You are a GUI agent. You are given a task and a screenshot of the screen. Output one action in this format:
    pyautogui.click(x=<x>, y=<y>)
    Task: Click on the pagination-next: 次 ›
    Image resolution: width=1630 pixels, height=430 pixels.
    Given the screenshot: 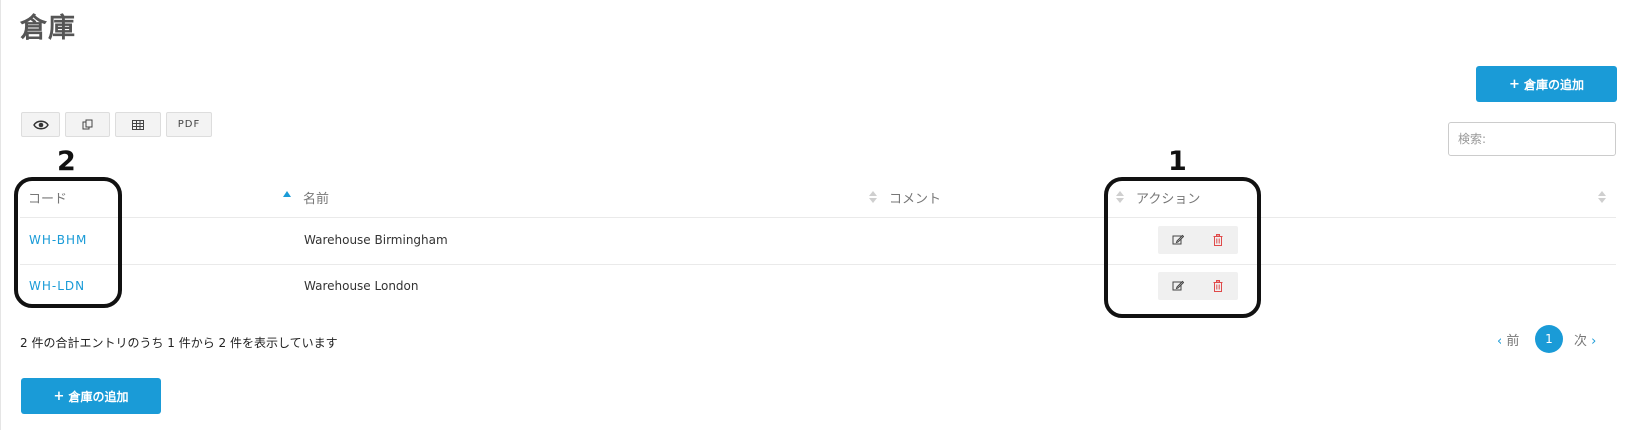 What is the action you would take?
    pyautogui.click(x=1585, y=339)
    